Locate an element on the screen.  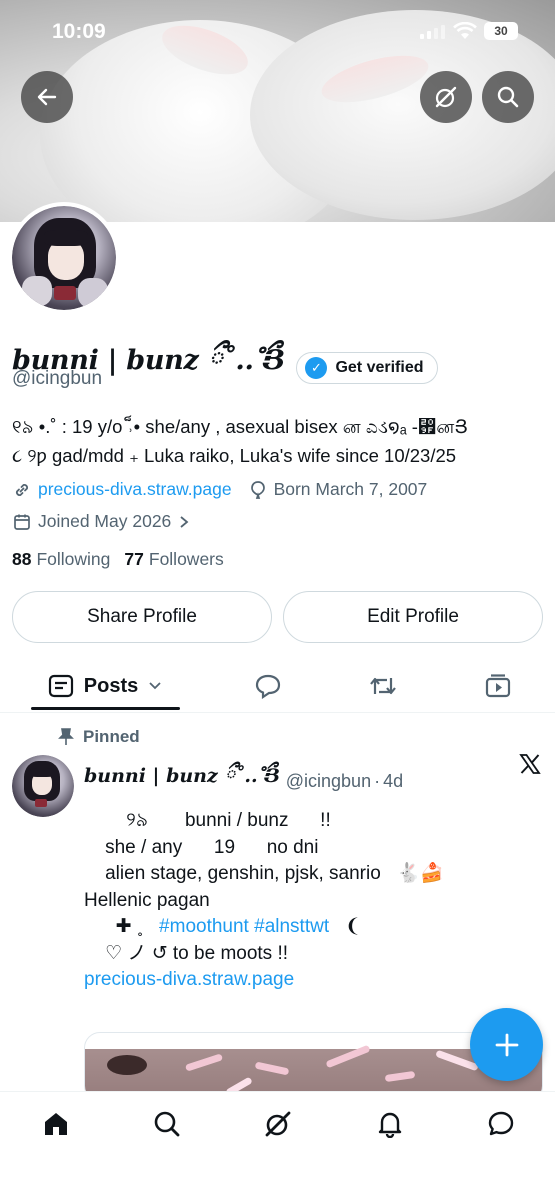
get-verified-label: Get verified is located at coordinates (379, 367).